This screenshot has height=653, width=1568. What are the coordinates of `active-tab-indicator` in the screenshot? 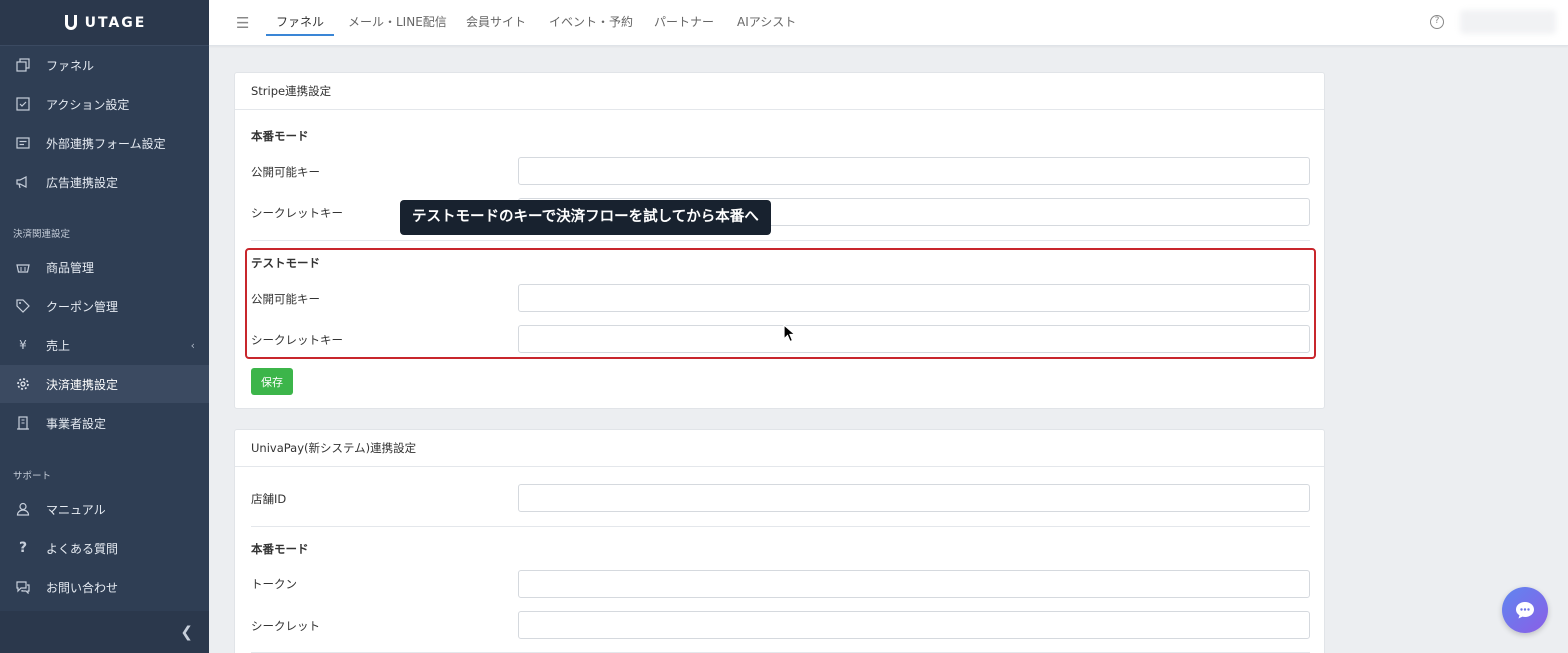 It's located at (300, 35).